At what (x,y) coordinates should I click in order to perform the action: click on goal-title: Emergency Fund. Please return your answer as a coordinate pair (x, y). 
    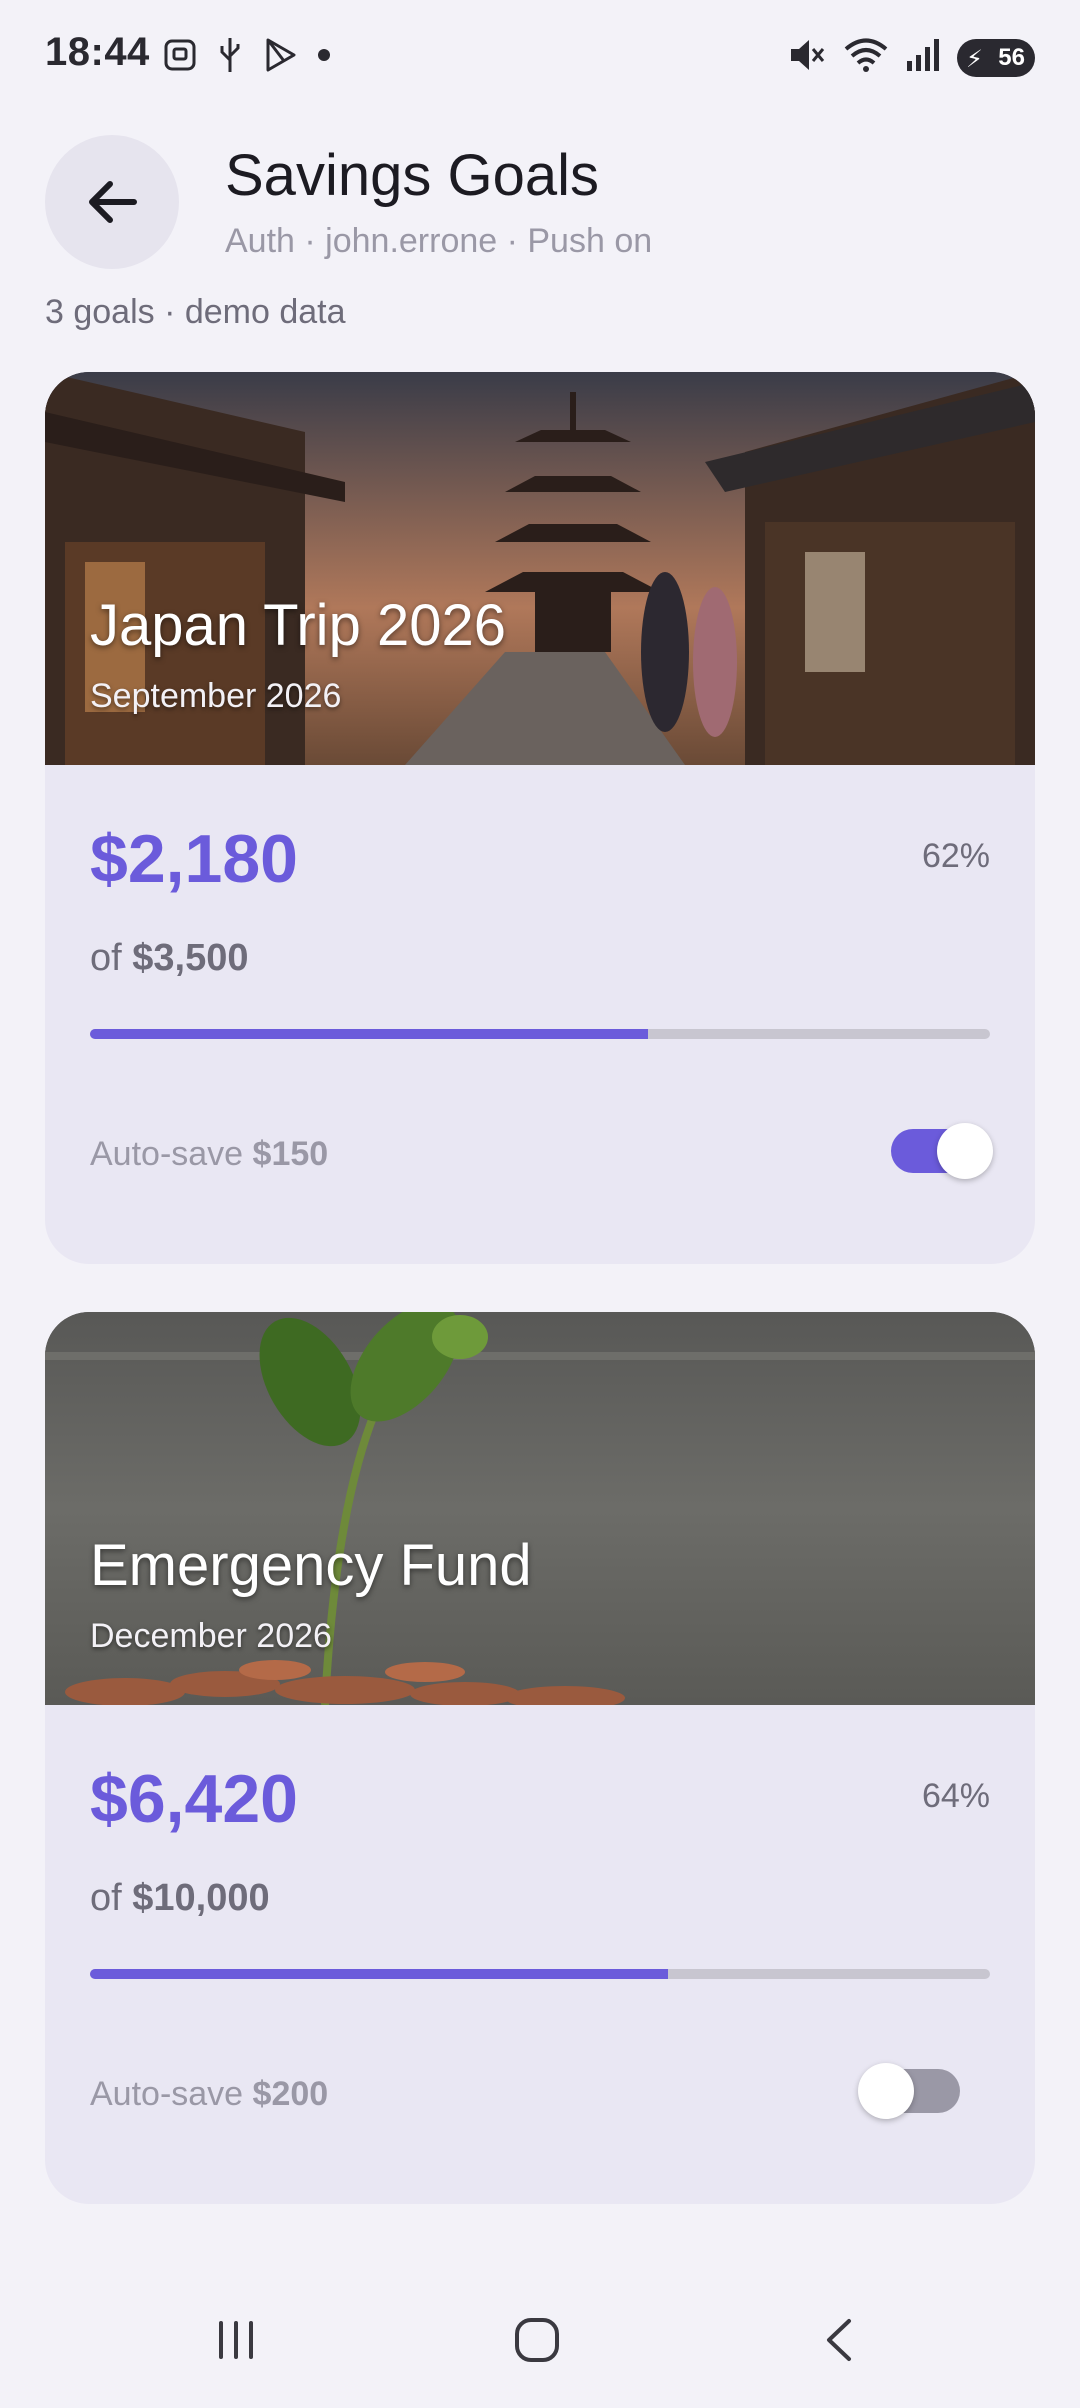
    Looking at the image, I should click on (311, 1565).